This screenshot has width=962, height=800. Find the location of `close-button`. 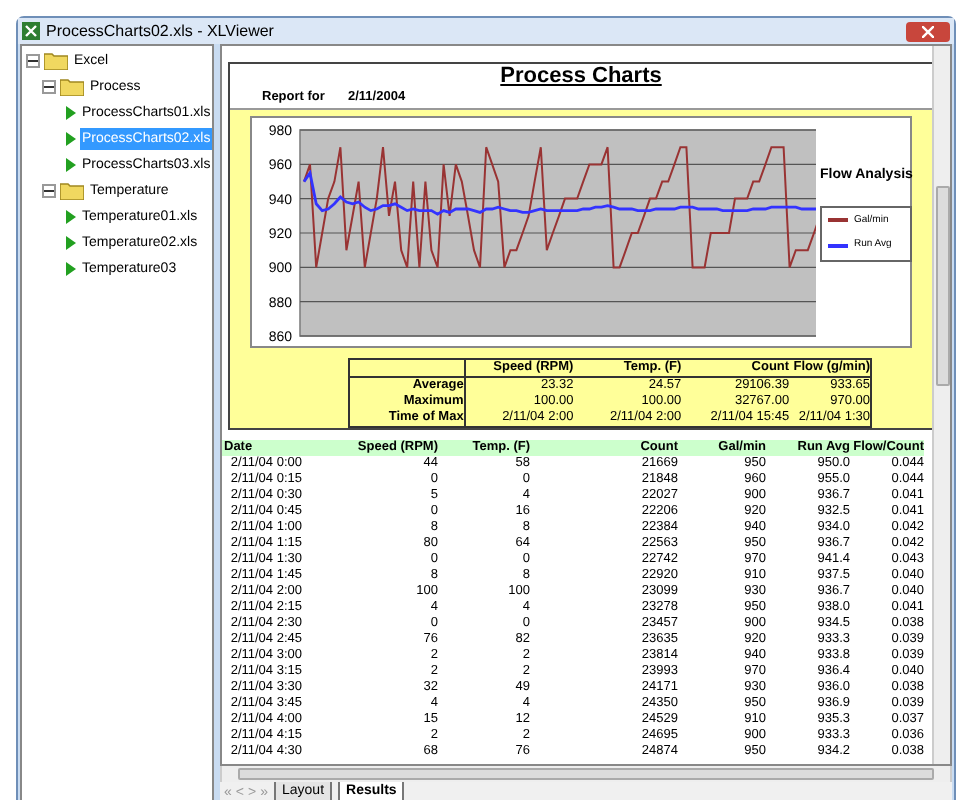

close-button is located at coordinates (928, 31).